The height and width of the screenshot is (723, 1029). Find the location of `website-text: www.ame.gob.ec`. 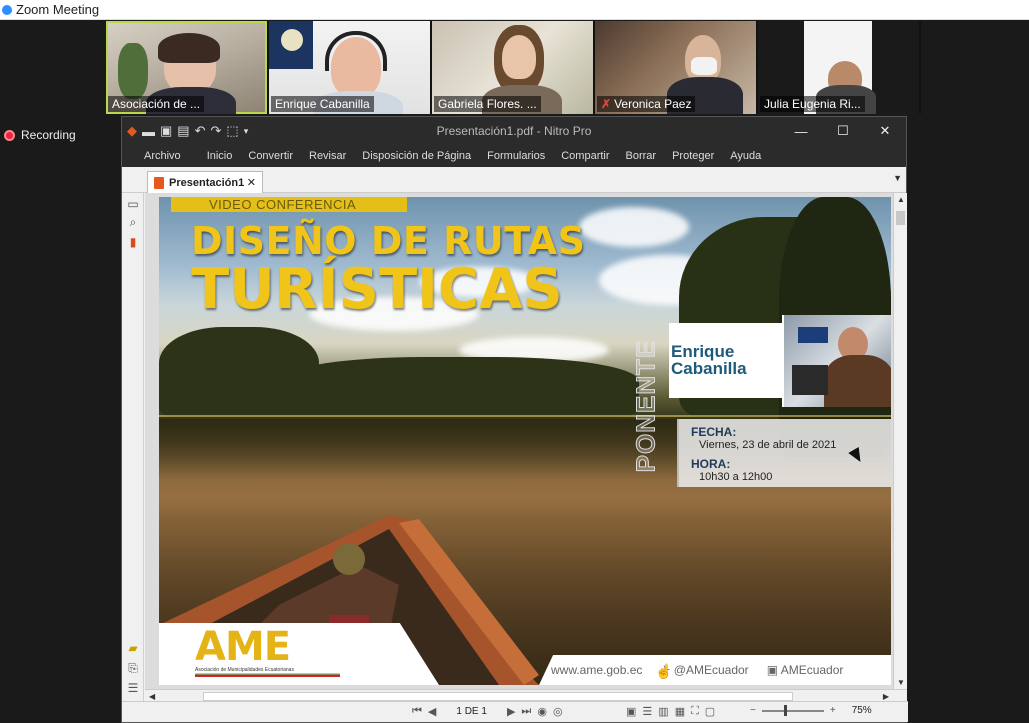

website-text: www.ame.gob.ec is located at coordinates (597, 670).